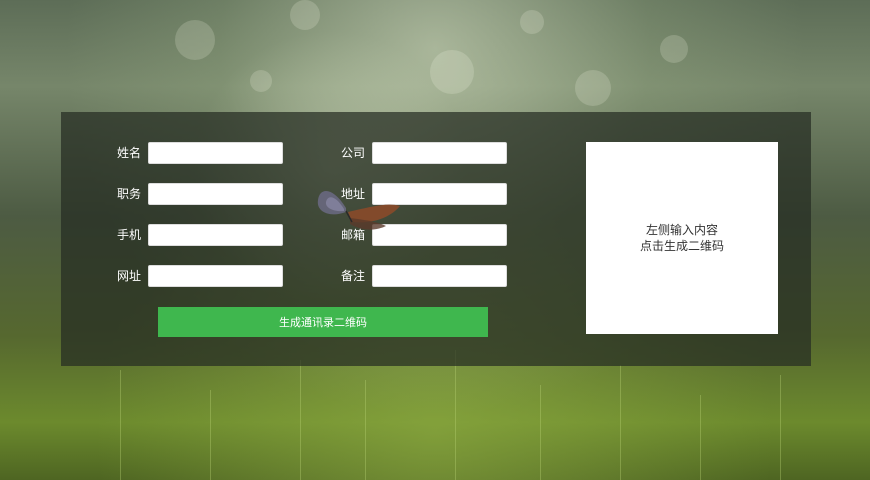  Describe the element at coordinates (439, 276) in the screenshot. I see `note-input` at that location.